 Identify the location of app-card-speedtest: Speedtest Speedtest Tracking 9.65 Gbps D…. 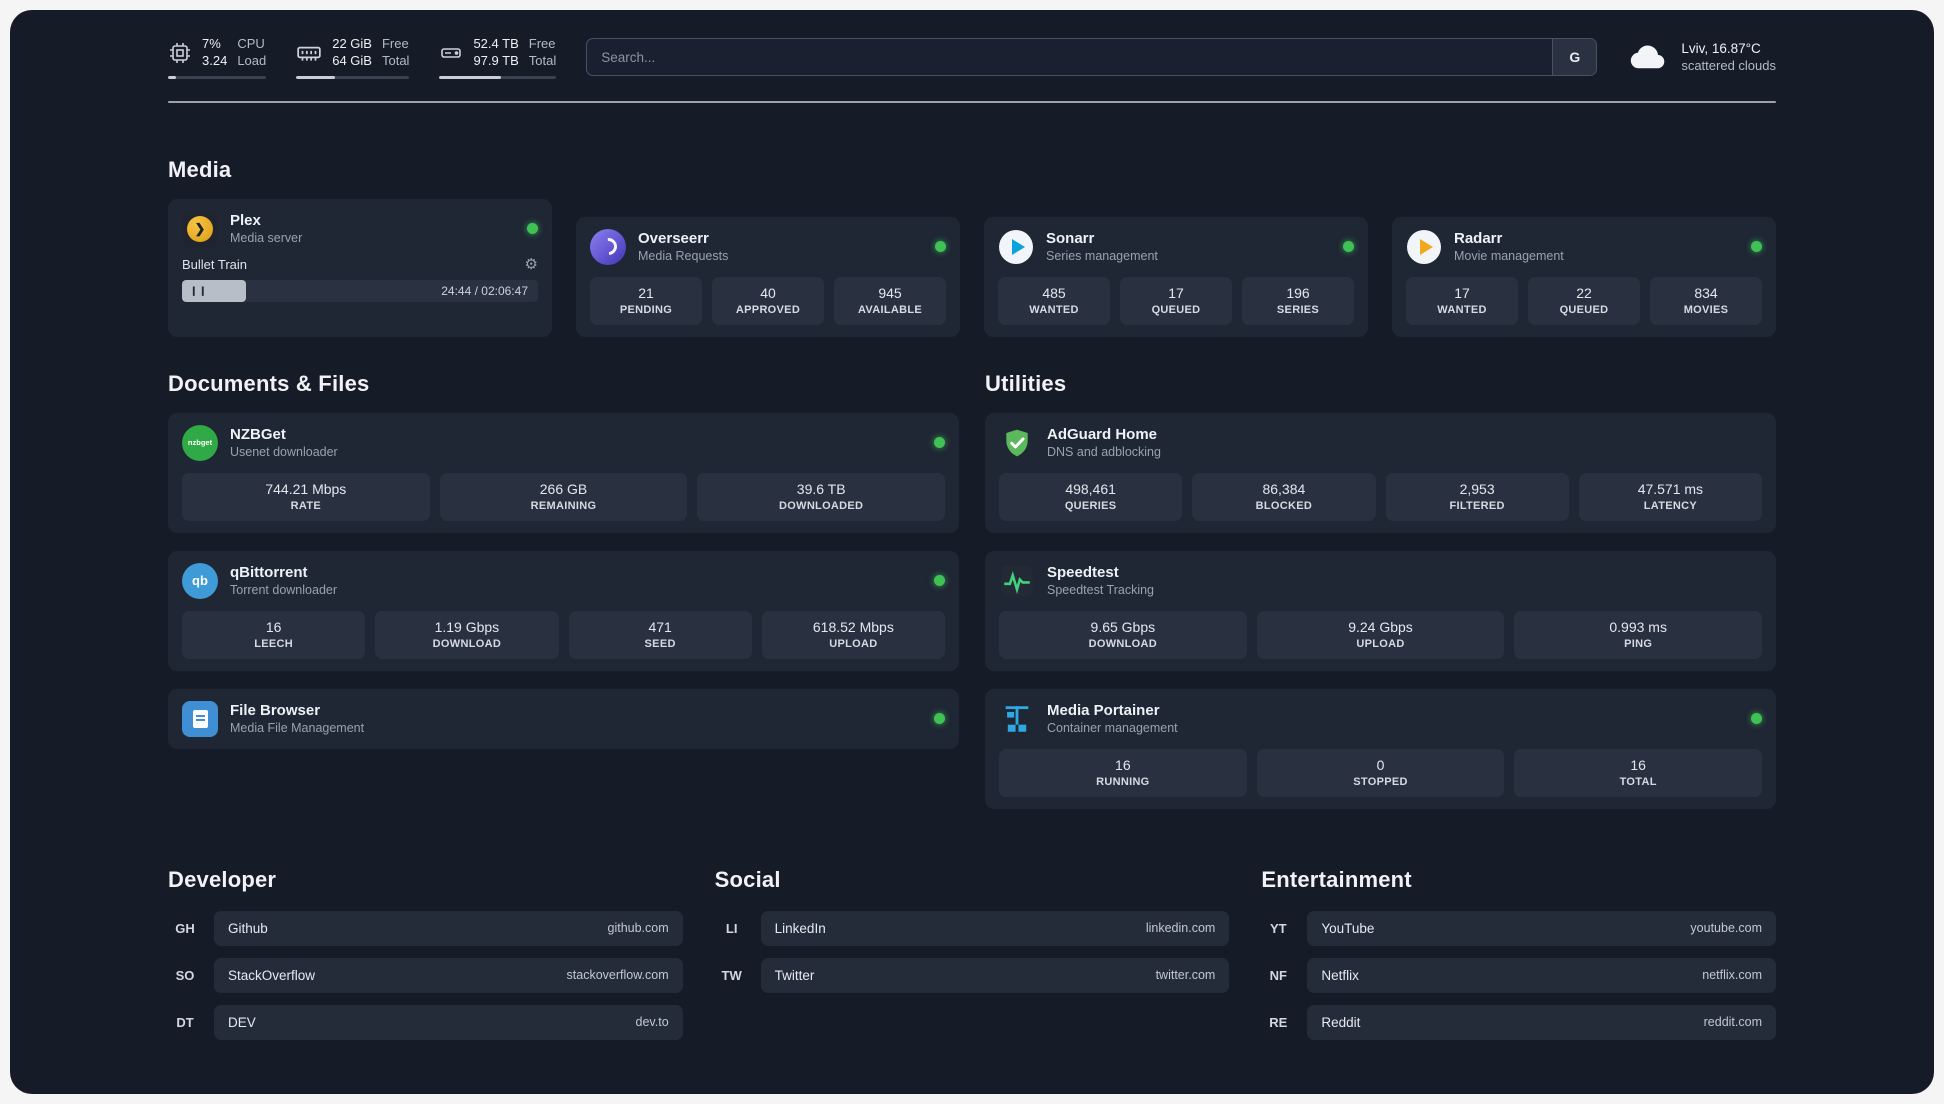
(1380, 610).